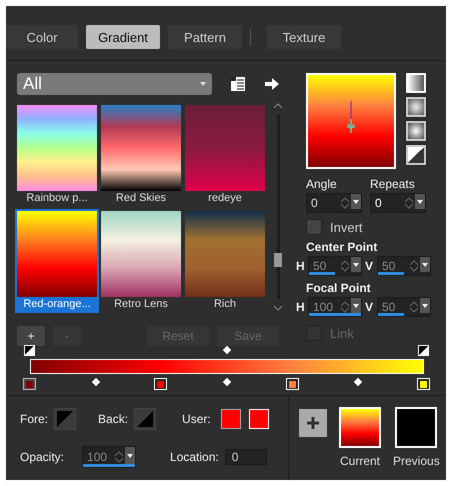  What do you see at coordinates (205, 37) in the screenshot?
I see `tab: Pattern` at bounding box center [205, 37].